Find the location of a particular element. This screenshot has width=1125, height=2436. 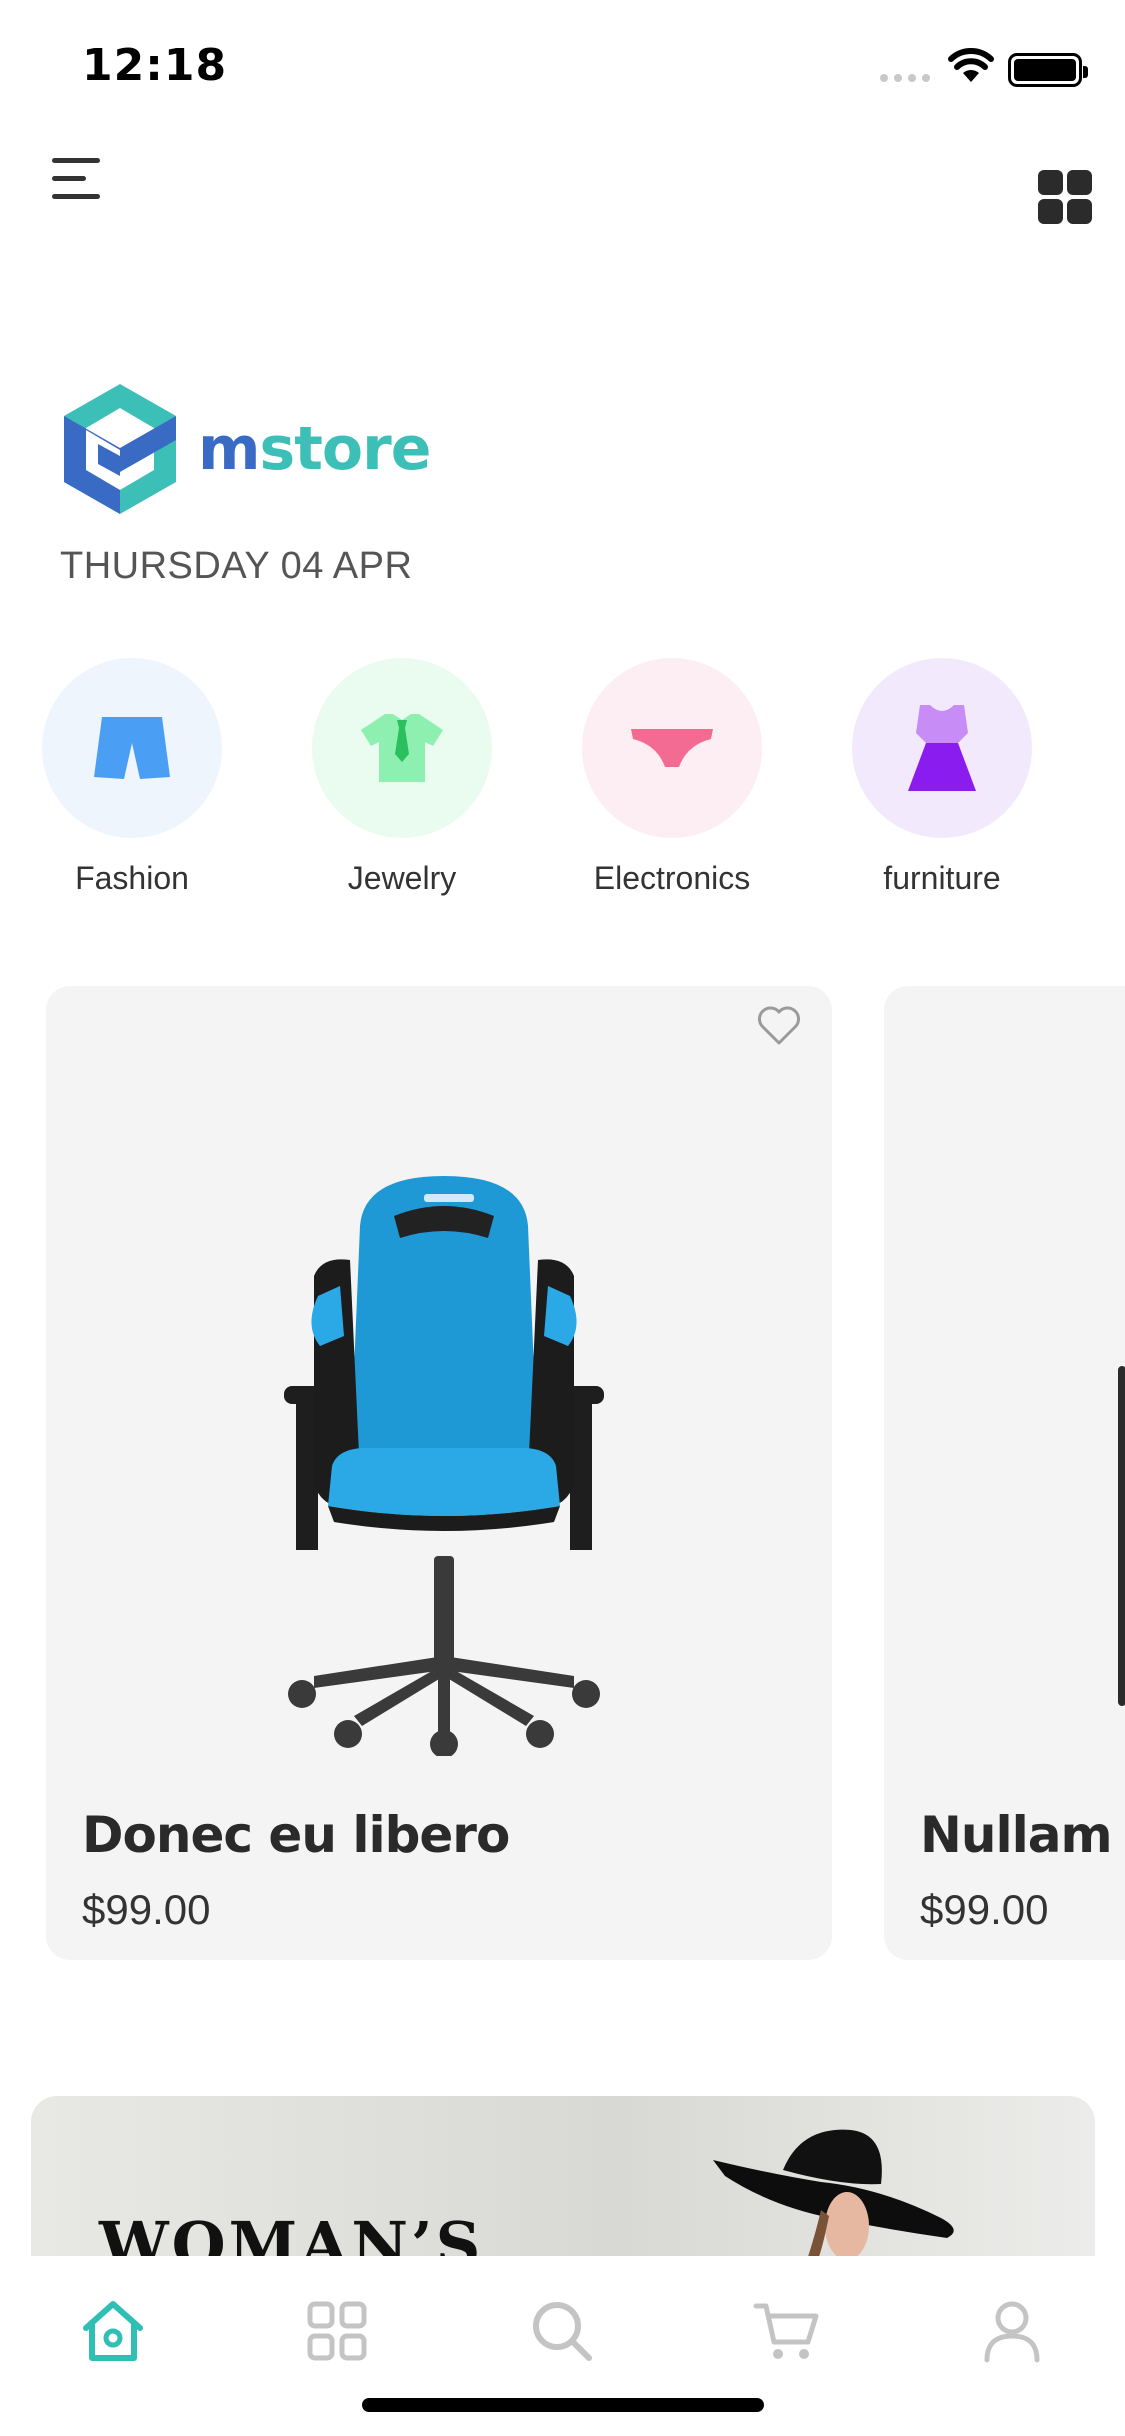

profile-icon is located at coordinates (1012, 2331).